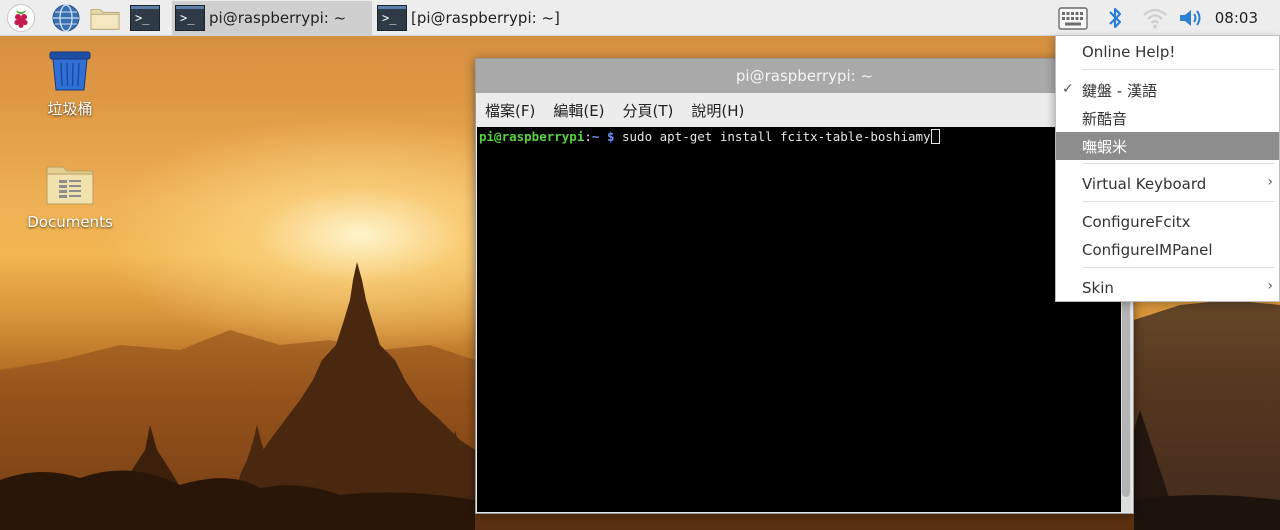 This screenshot has height=530, width=1280. I want to click on menu-item-configure-fcitx: ConfigureFcitx, so click(1167, 222).